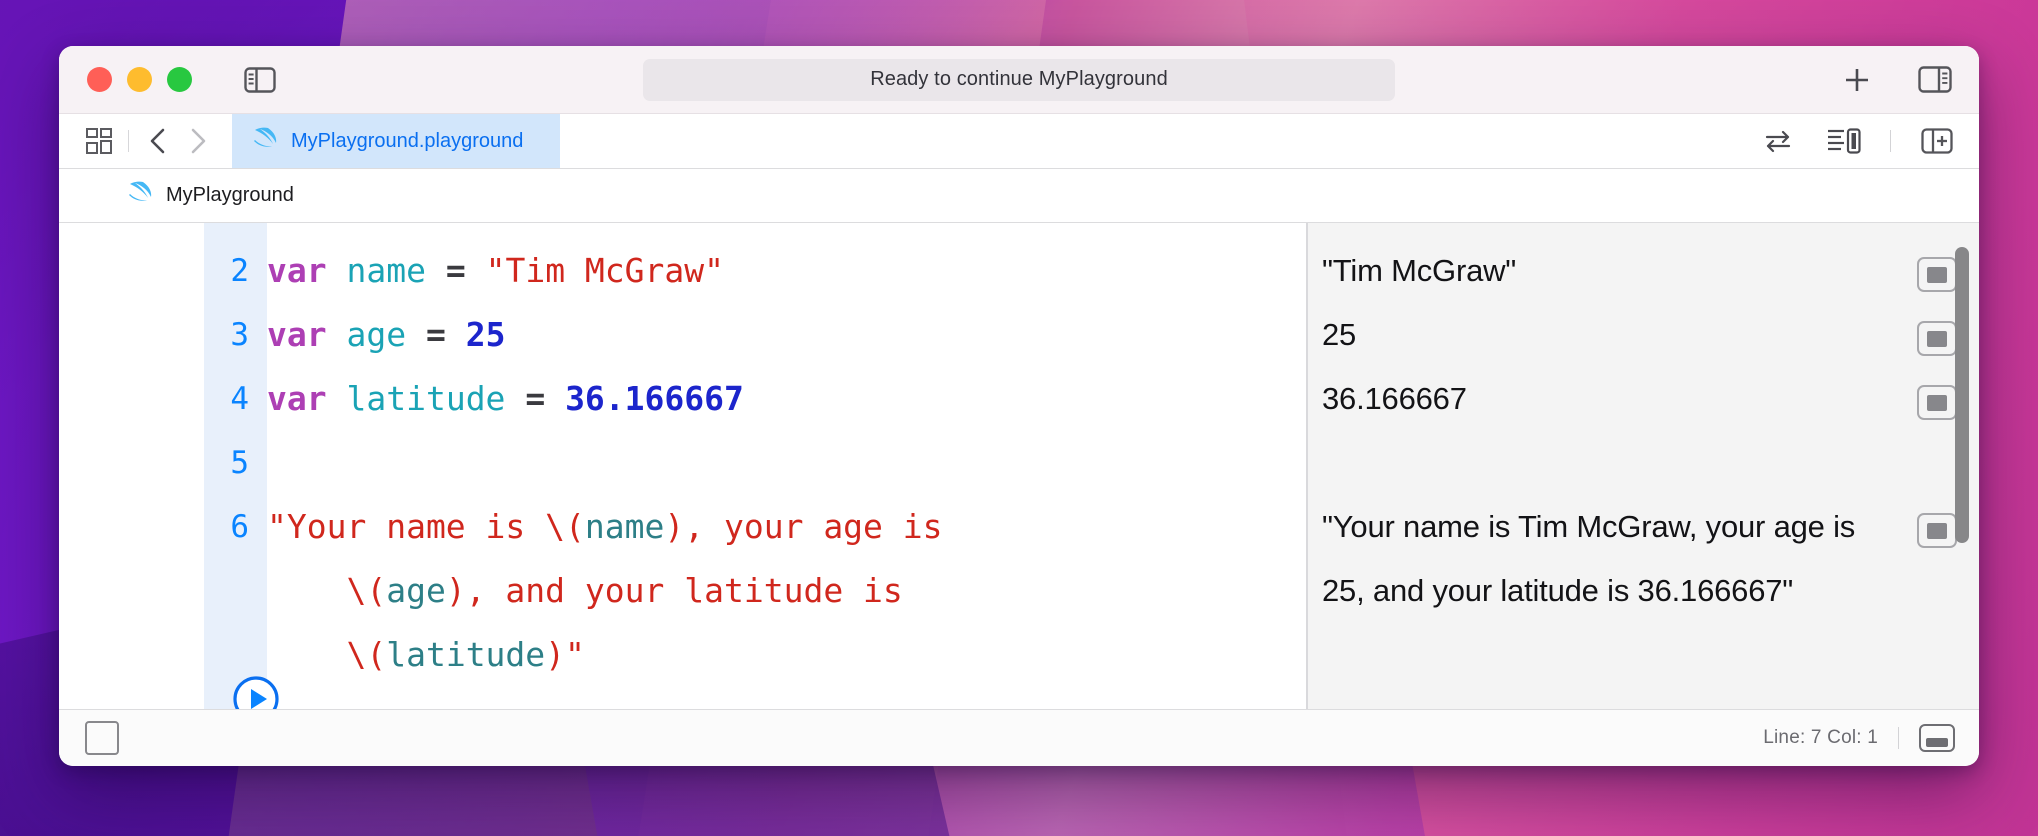 The width and height of the screenshot is (2038, 836). I want to click on bottombar-right-controls: Line: 7 Col: 1, so click(1859, 738).